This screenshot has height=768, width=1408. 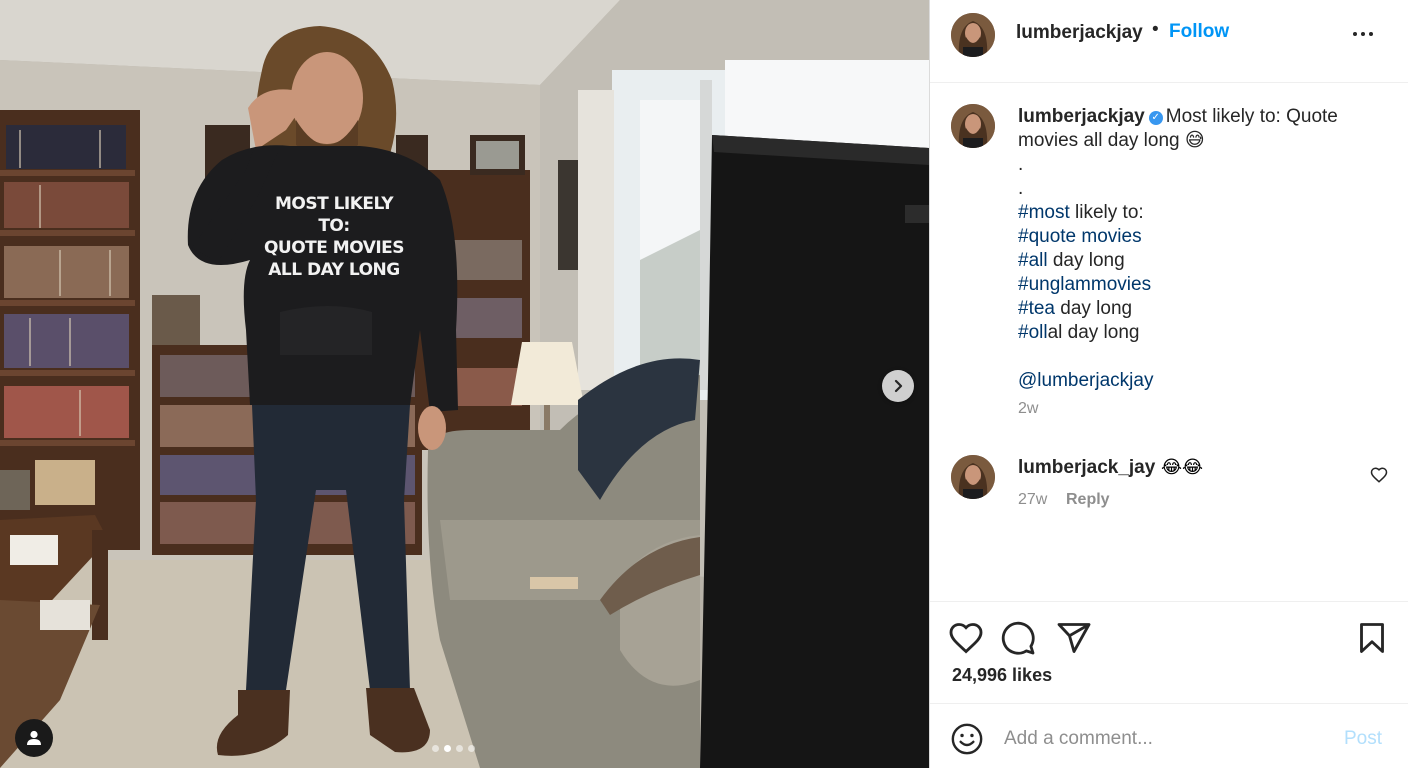 I want to click on mention-link: @lumberjackjay, so click(x=1203, y=381).